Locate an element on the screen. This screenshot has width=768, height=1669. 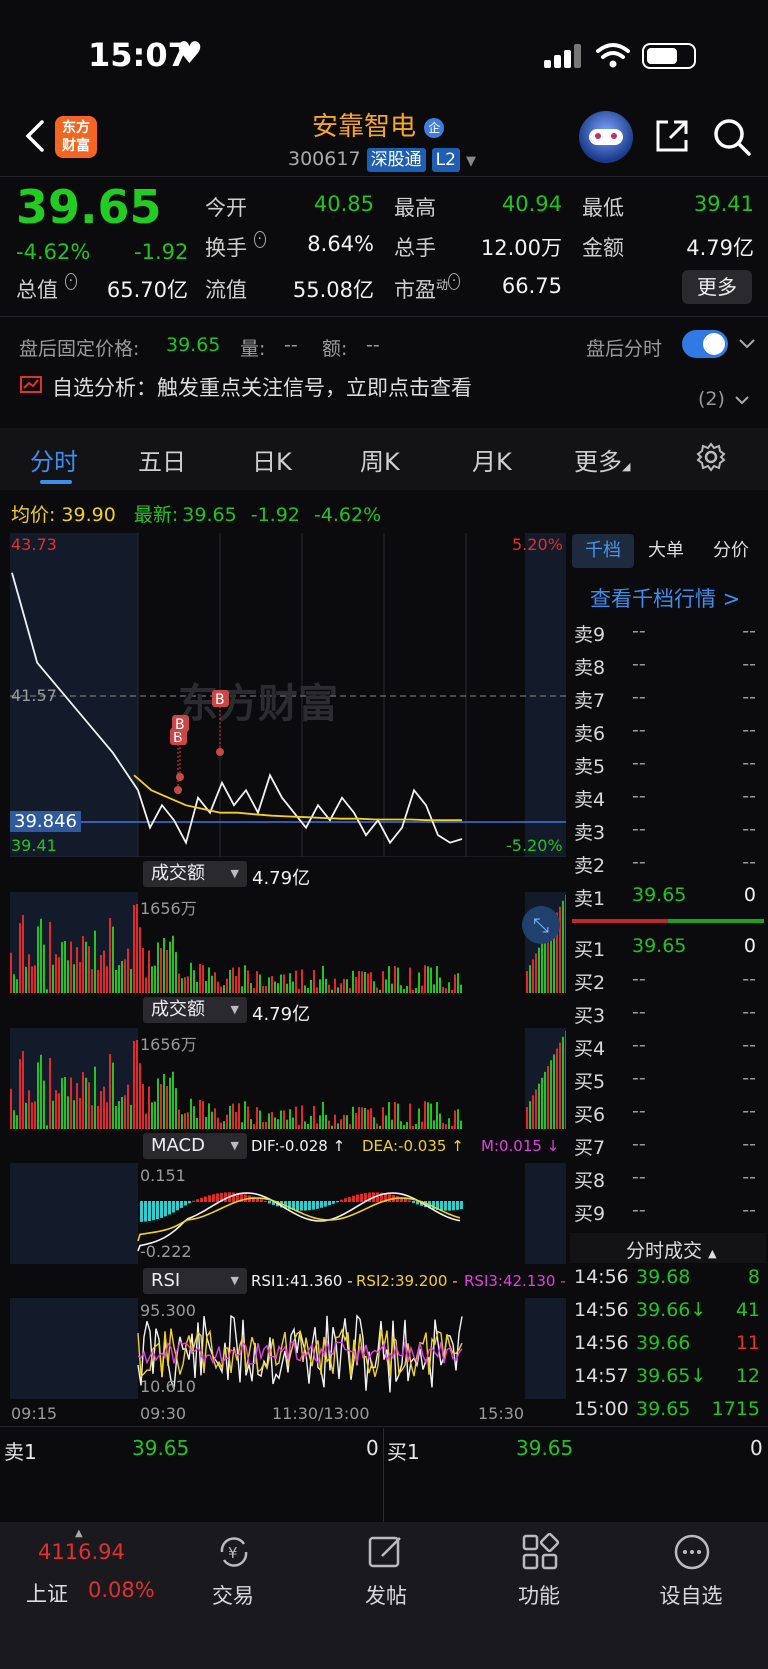
bid-row: 买9 -- -- is located at coordinates (669, 1215).